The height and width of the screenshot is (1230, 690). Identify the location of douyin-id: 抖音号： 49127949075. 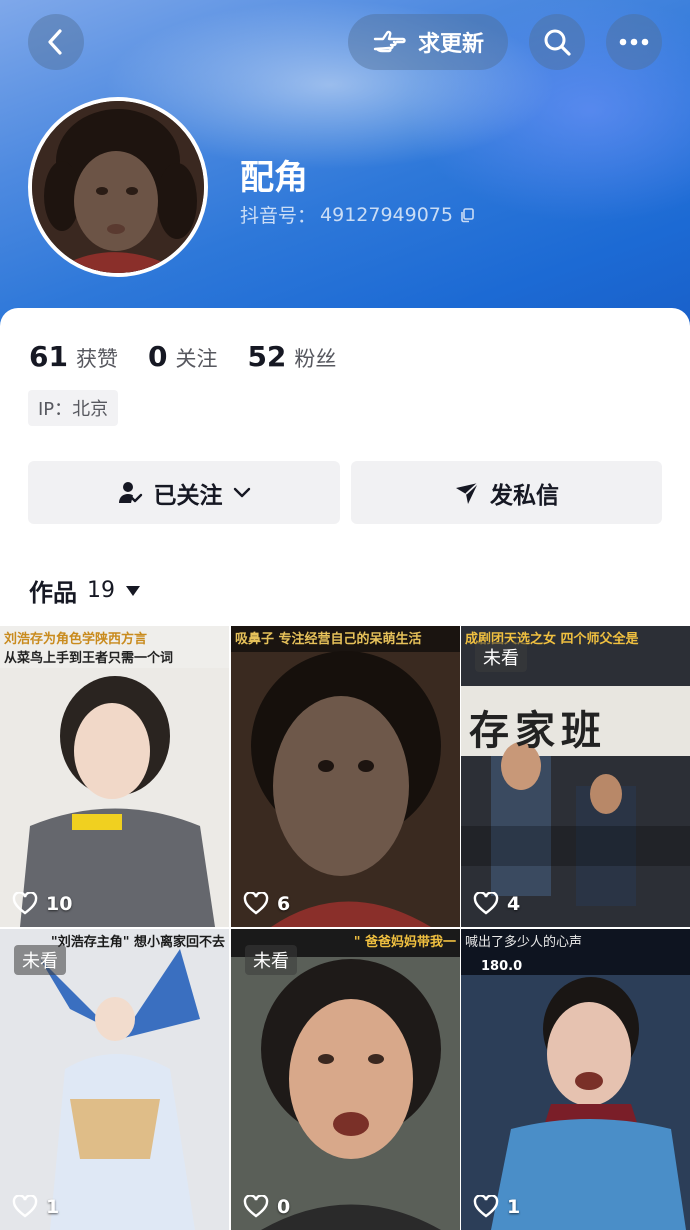
(357, 214).